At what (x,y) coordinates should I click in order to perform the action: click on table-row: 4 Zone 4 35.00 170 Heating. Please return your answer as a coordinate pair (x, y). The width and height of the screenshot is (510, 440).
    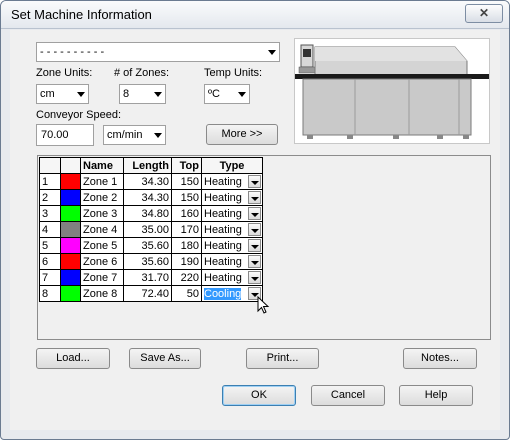
    Looking at the image, I should click on (151, 229).